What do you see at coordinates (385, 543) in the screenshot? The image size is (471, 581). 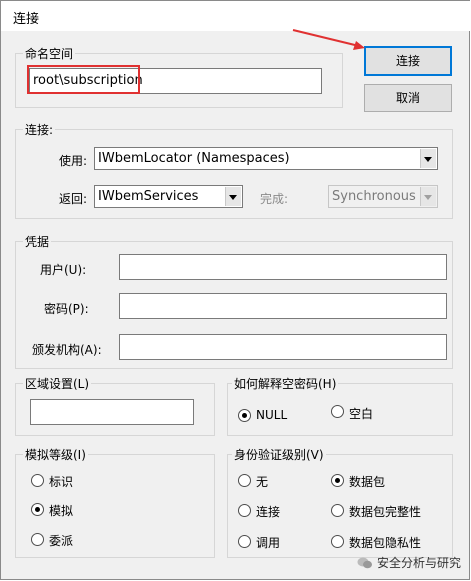 I see `auth-packet-privacy-radio-label: 数据包隐私性` at bounding box center [385, 543].